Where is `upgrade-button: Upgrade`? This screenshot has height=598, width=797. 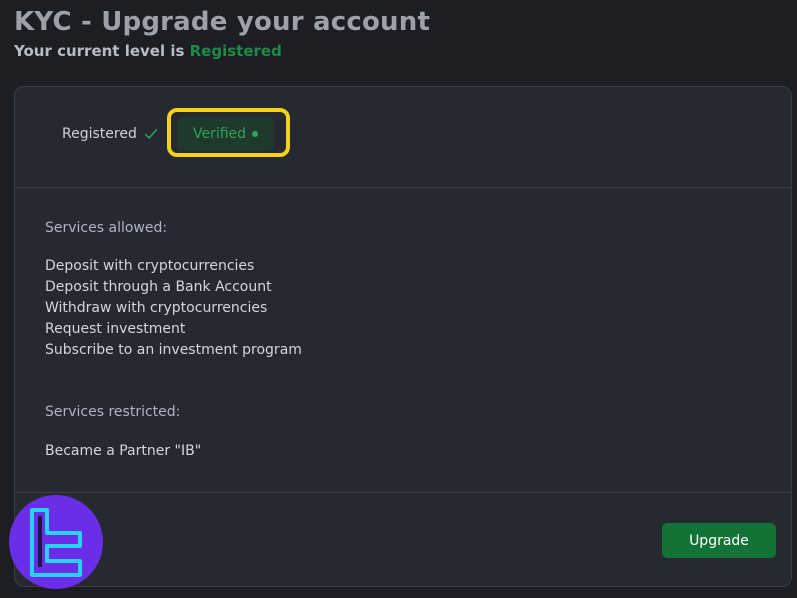 upgrade-button: Upgrade is located at coordinates (719, 540).